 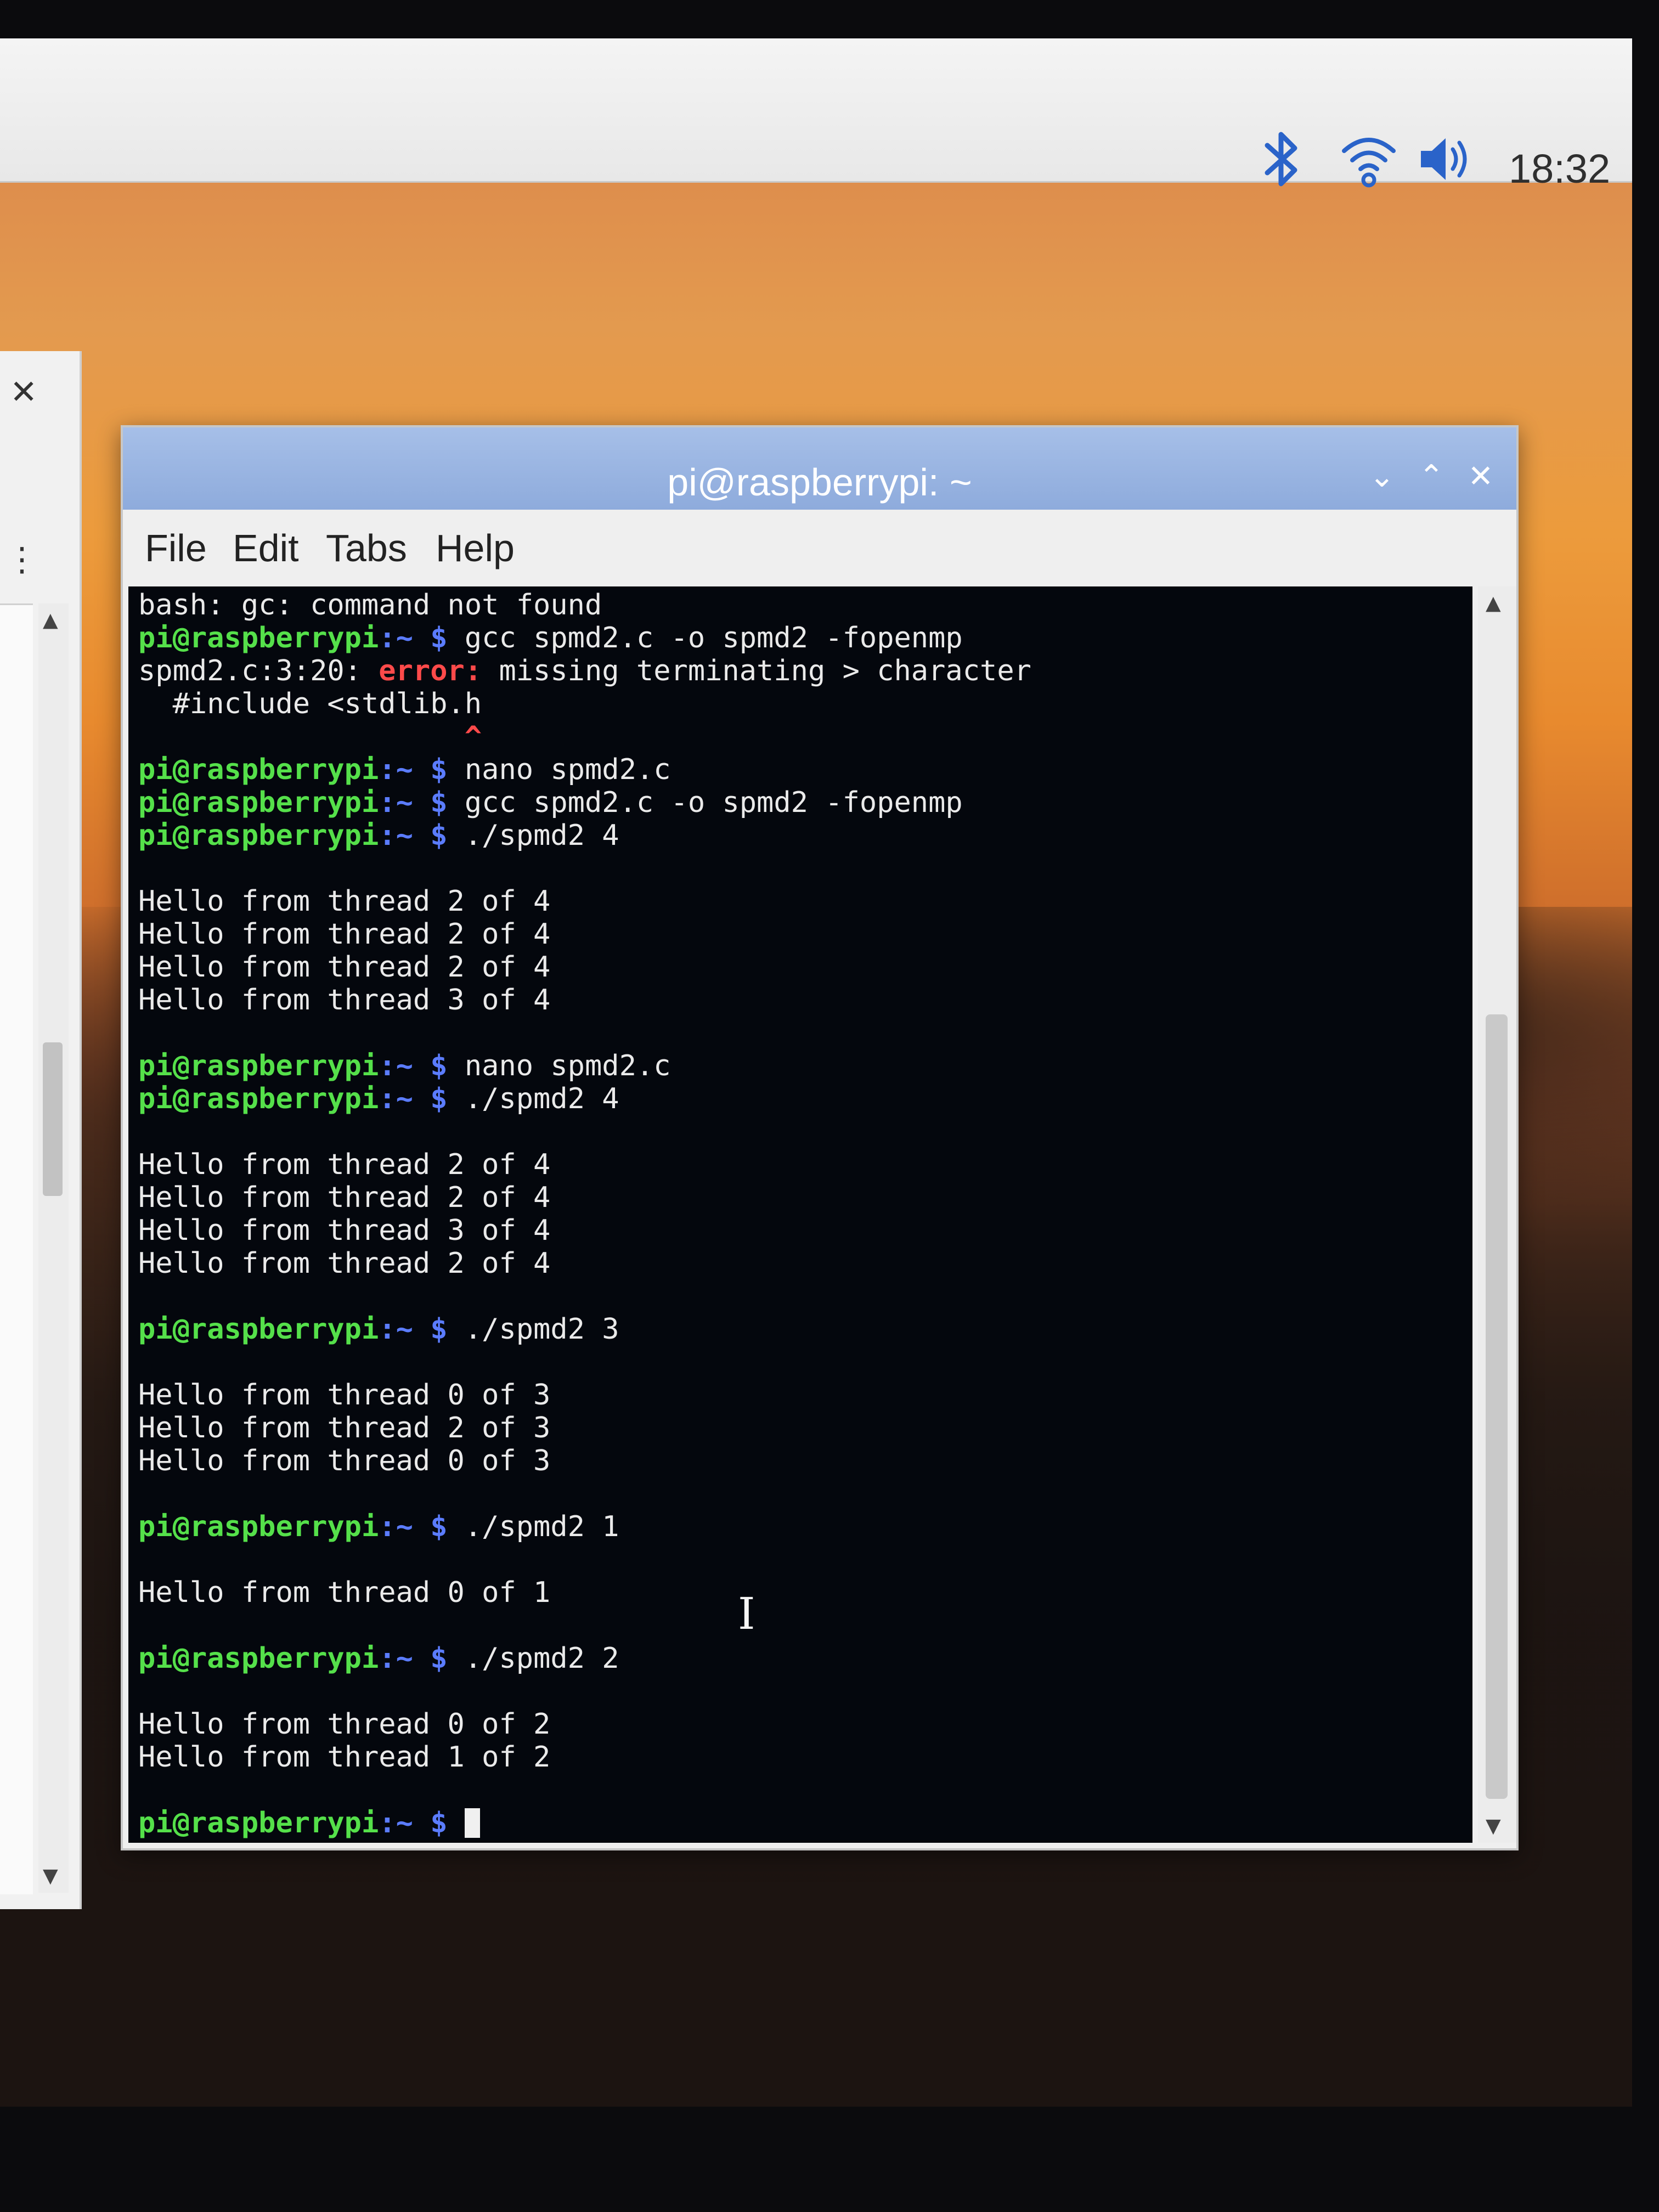 What do you see at coordinates (176, 548) in the screenshot?
I see `menu-file: File` at bounding box center [176, 548].